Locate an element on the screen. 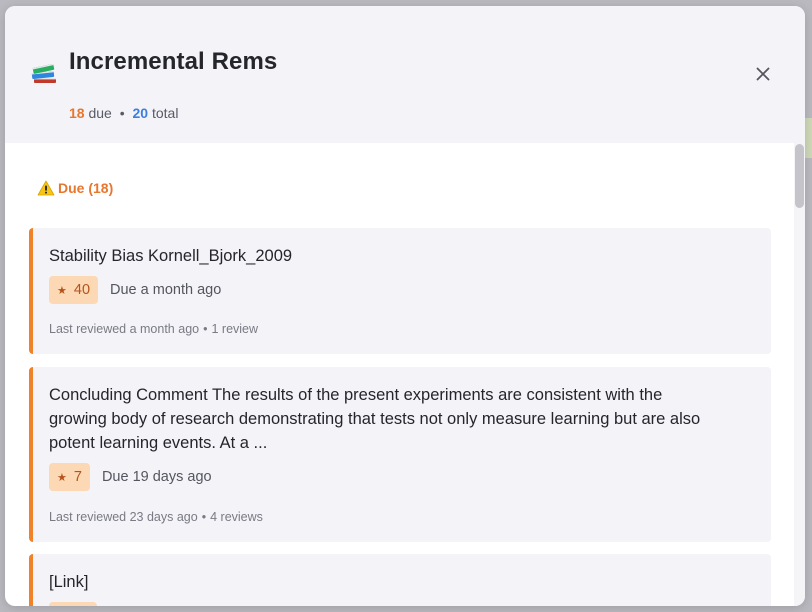 The image size is (812, 612). rem-title: Stability Bias Kornell_Bjork_2009 is located at coordinates (171, 256).